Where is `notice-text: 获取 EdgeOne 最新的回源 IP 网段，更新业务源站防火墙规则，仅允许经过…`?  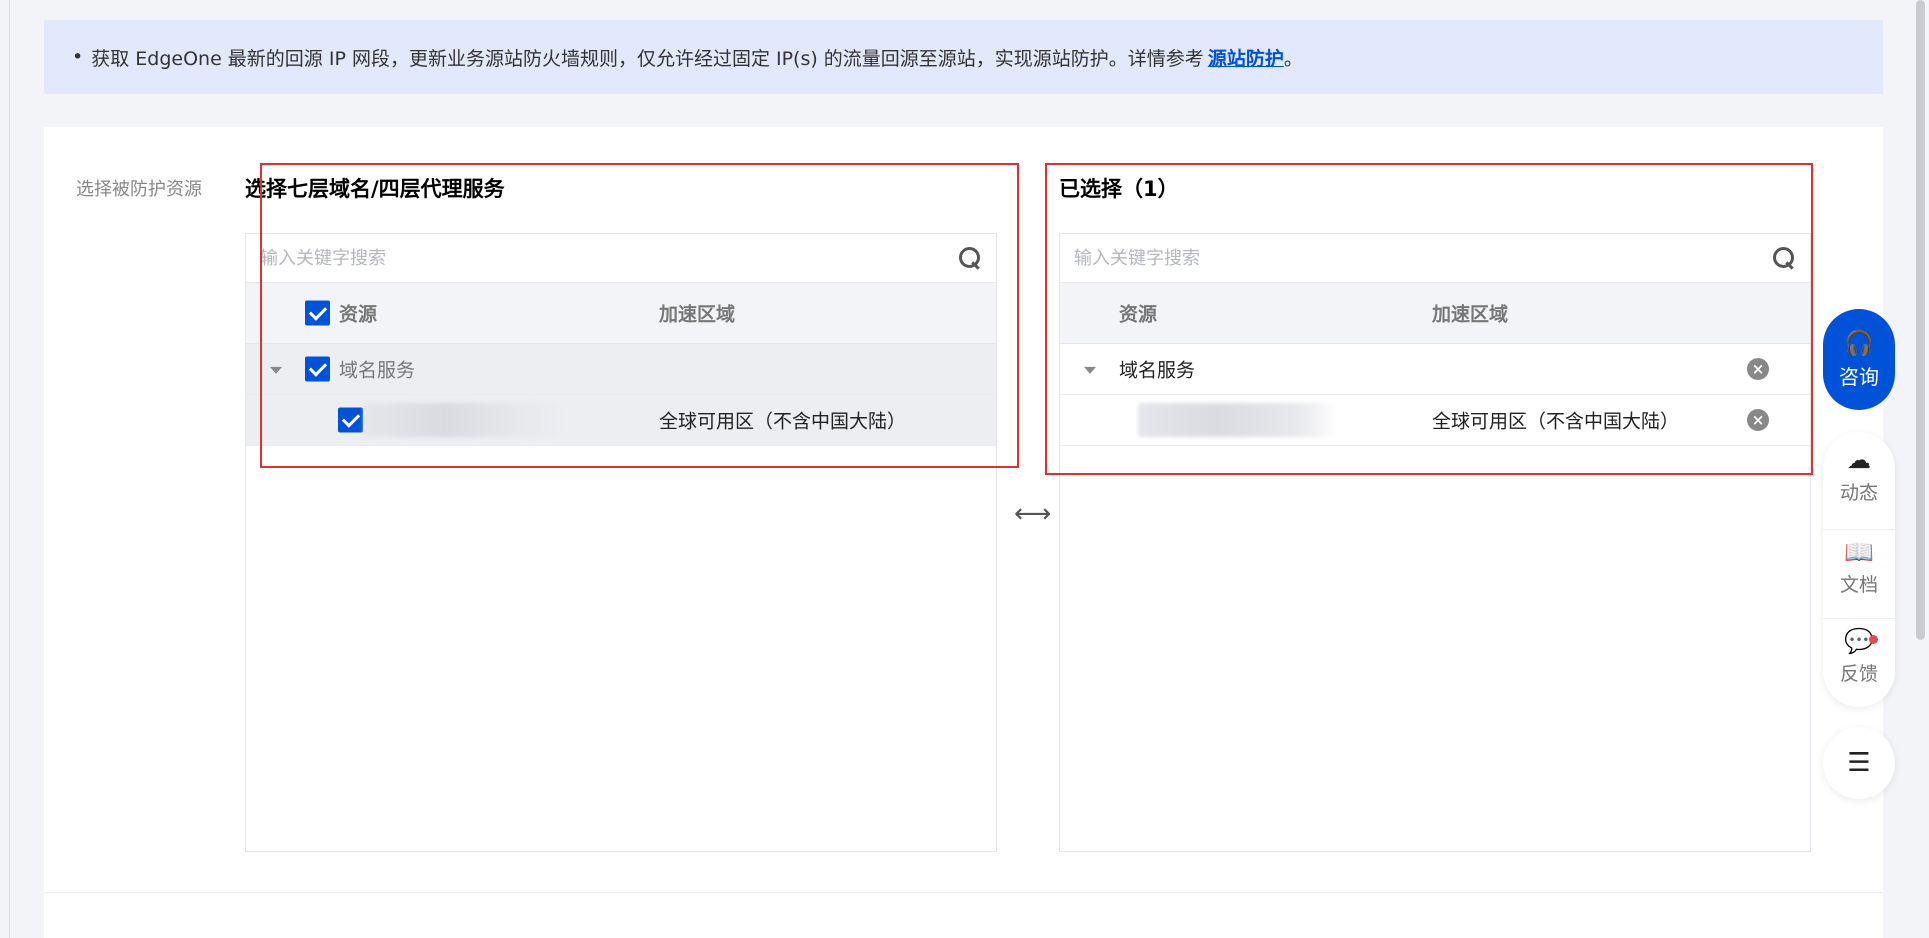
notice-text: 获取 EdgeOne 最新的回源 IP 网段，更新业务源站防火墙规则，仅允许经过… is located at coordinates (647, 58).